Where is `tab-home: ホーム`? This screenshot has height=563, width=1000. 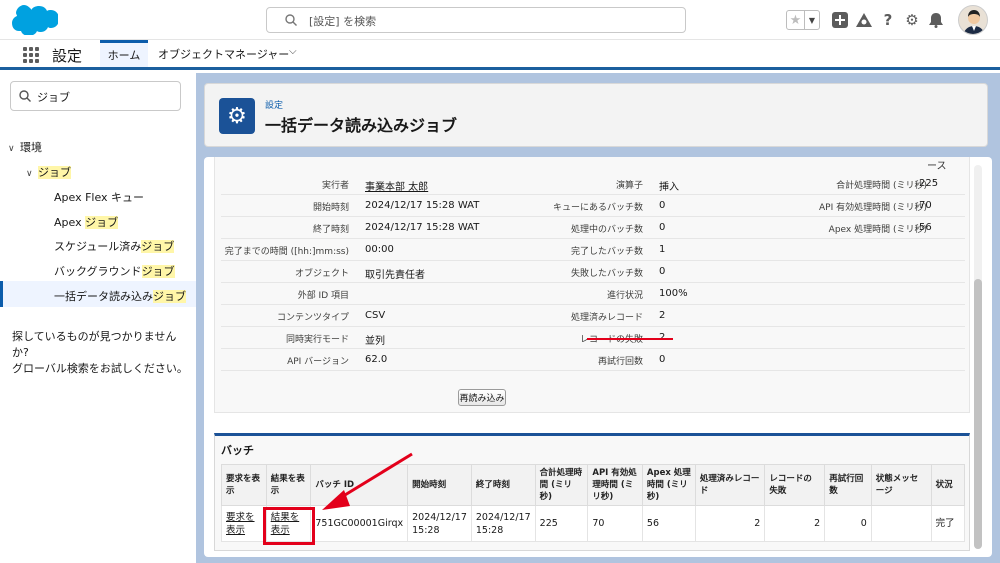 tab-home: ホーム is located at coordinates (124, 53).